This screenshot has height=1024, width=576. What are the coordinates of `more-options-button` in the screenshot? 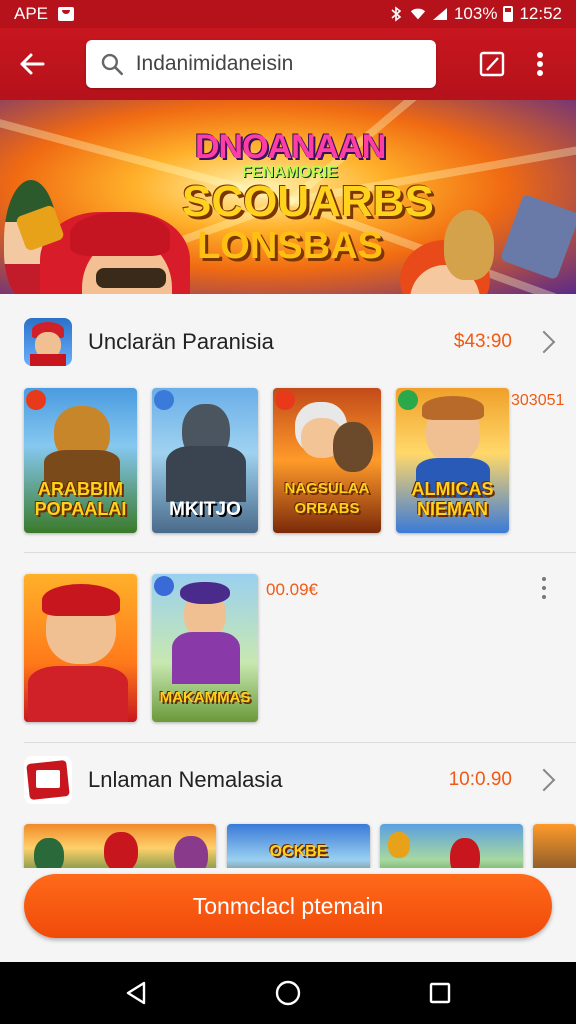 It's located at (540, 64).